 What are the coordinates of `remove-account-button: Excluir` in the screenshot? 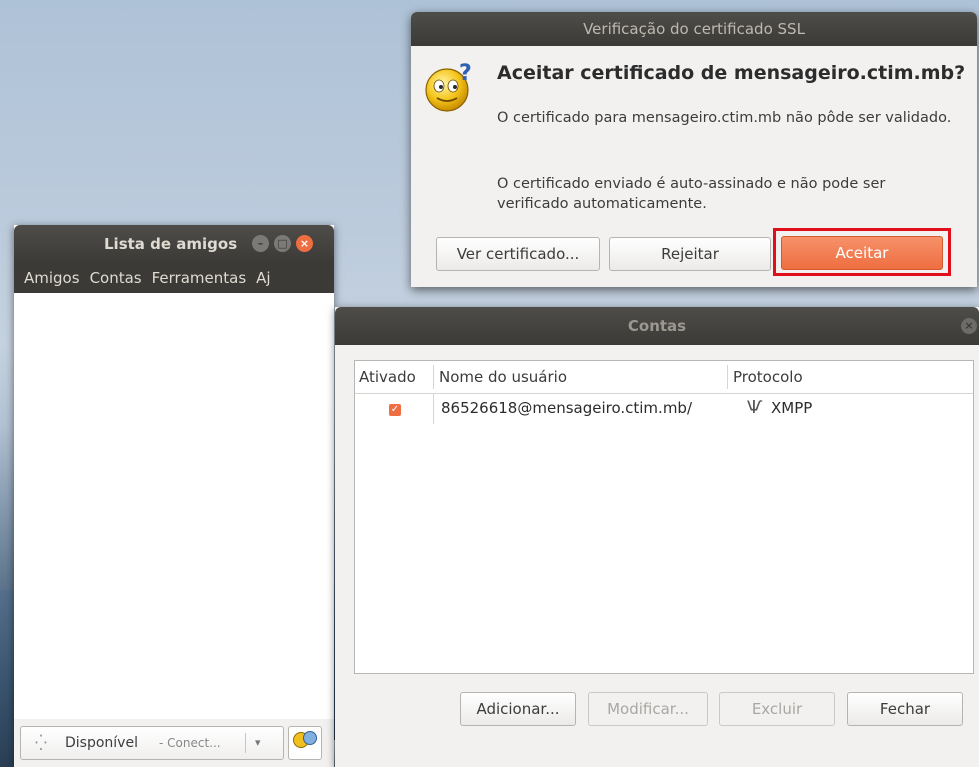 It's located at (777, 709).